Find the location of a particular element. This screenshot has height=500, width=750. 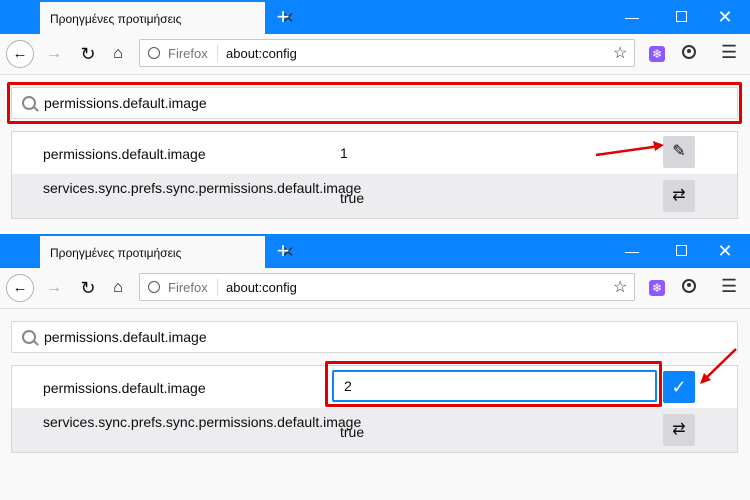

red-arrow-to-edit is located at coordinates (628, 150).